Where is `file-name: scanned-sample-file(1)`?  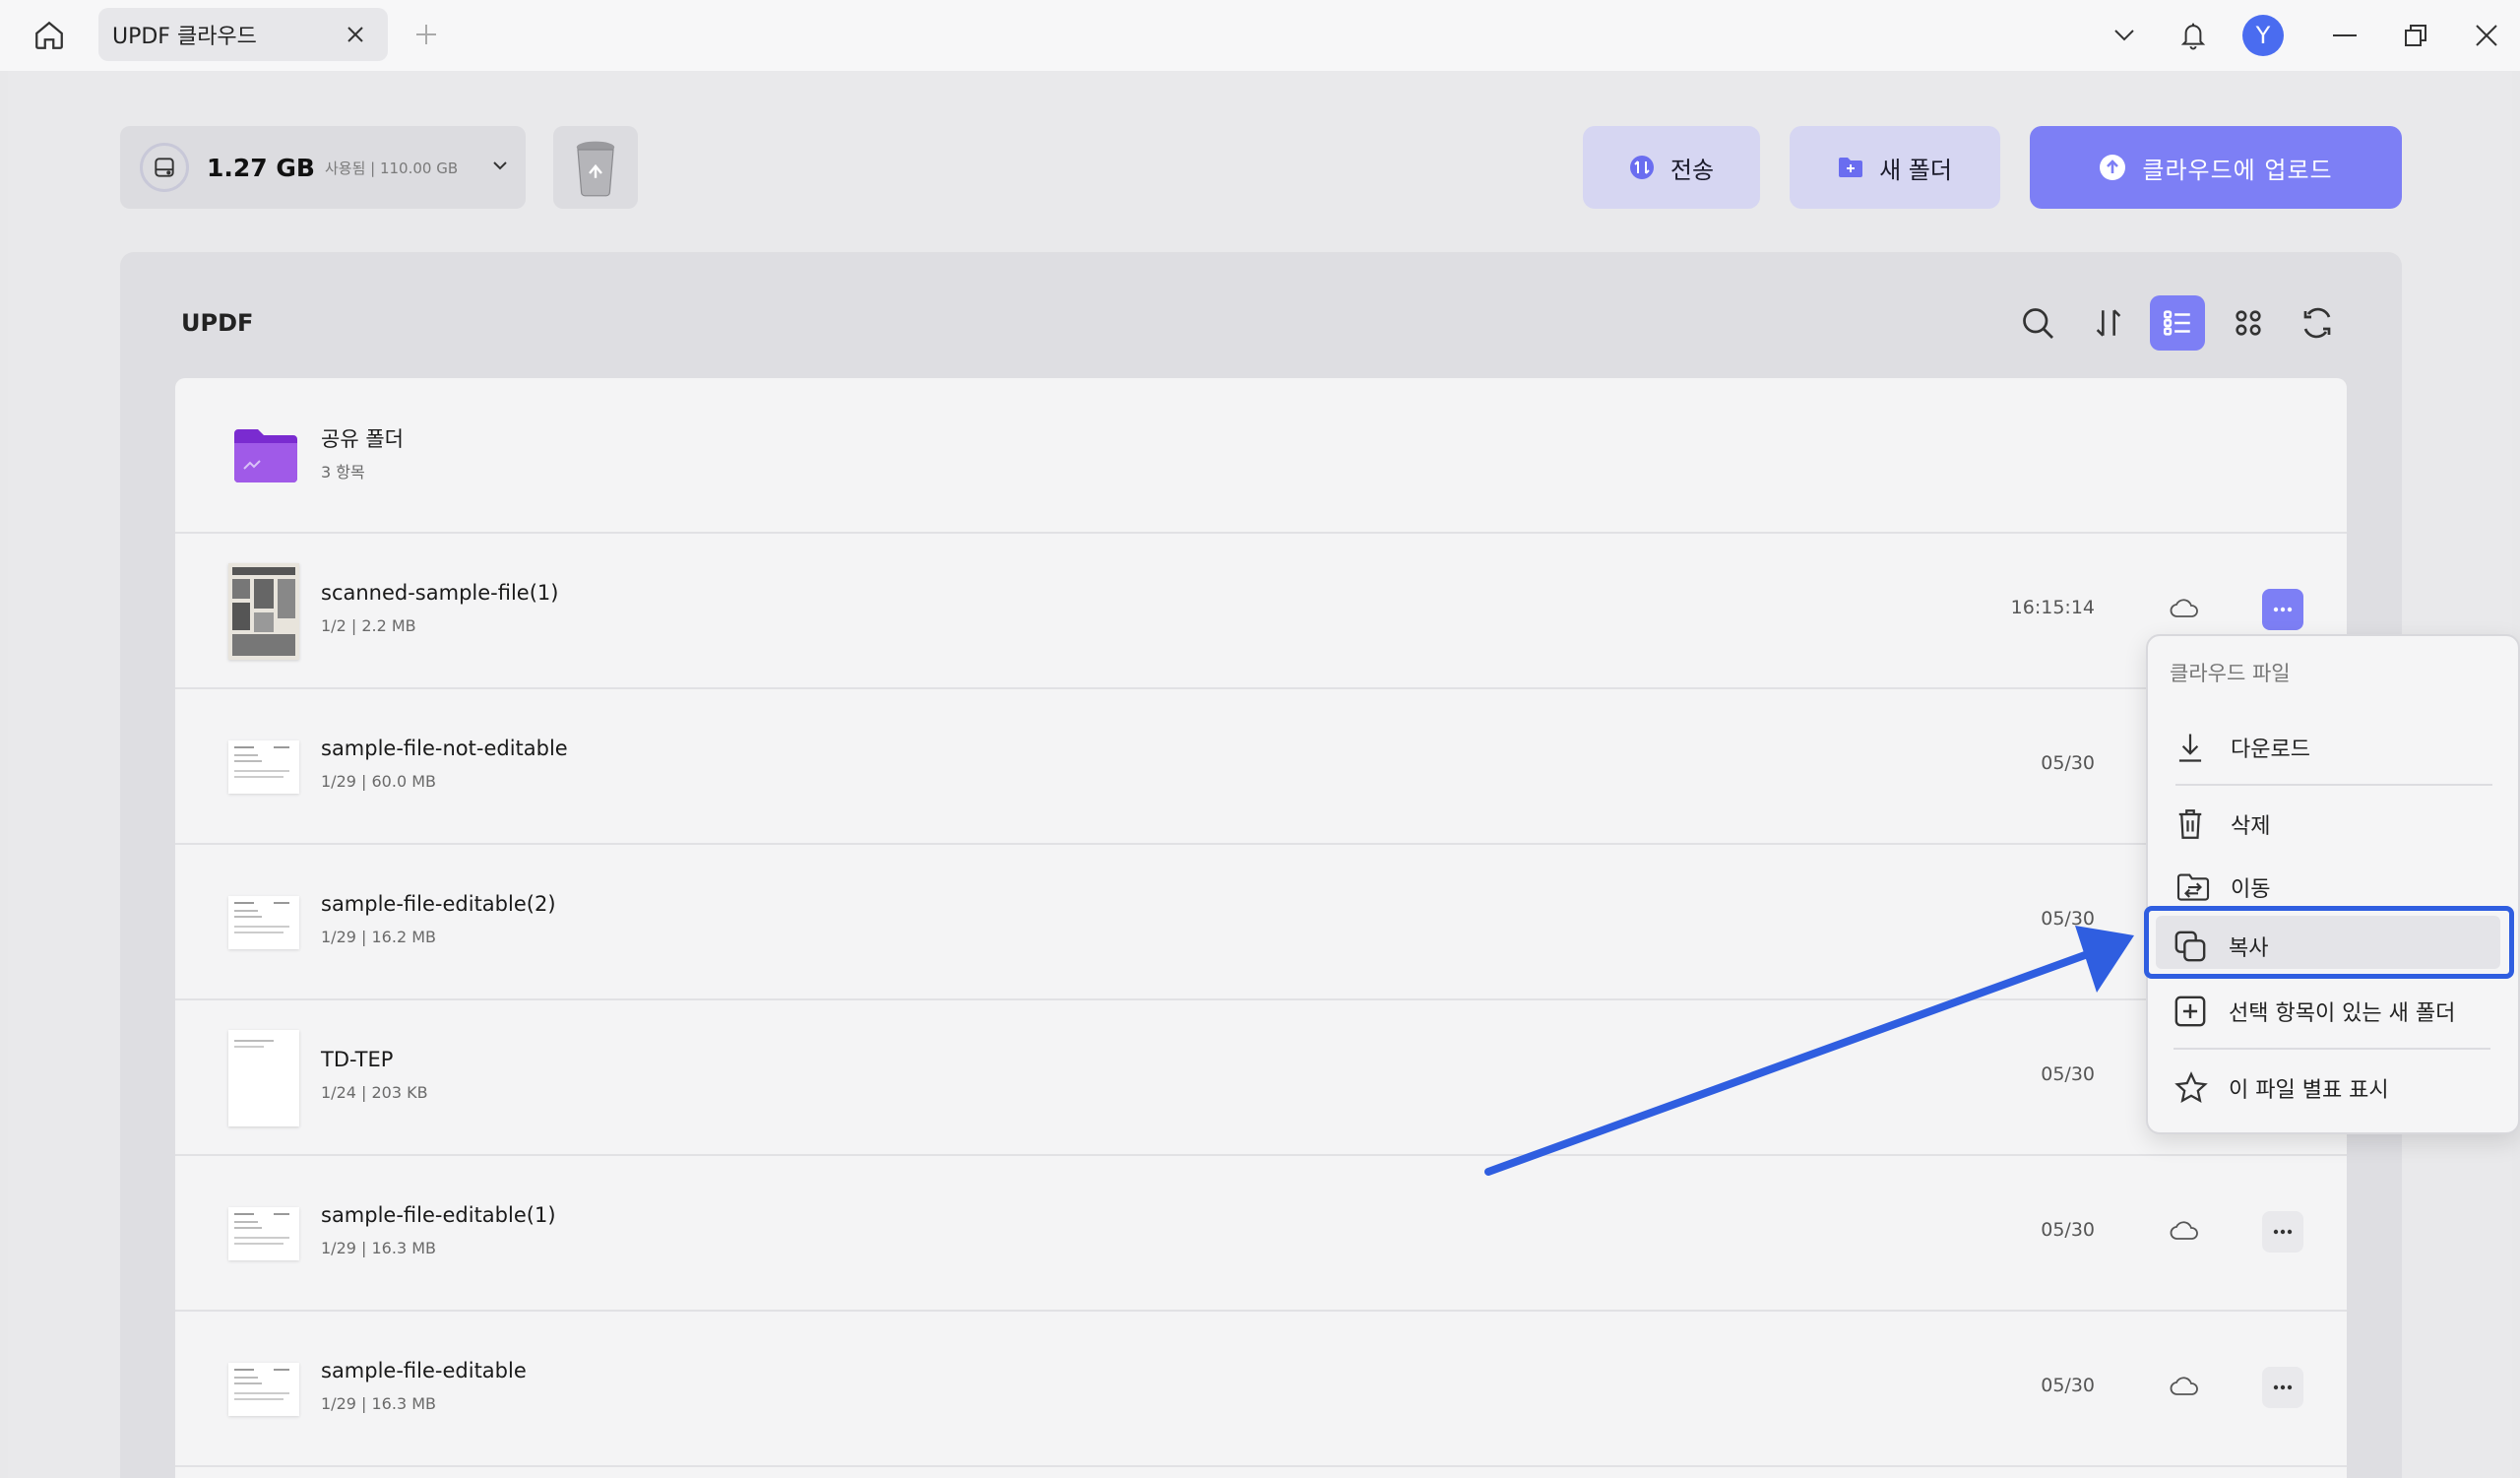 file-name: scanned-sample-file(1) is located at coordinates (440, 593).